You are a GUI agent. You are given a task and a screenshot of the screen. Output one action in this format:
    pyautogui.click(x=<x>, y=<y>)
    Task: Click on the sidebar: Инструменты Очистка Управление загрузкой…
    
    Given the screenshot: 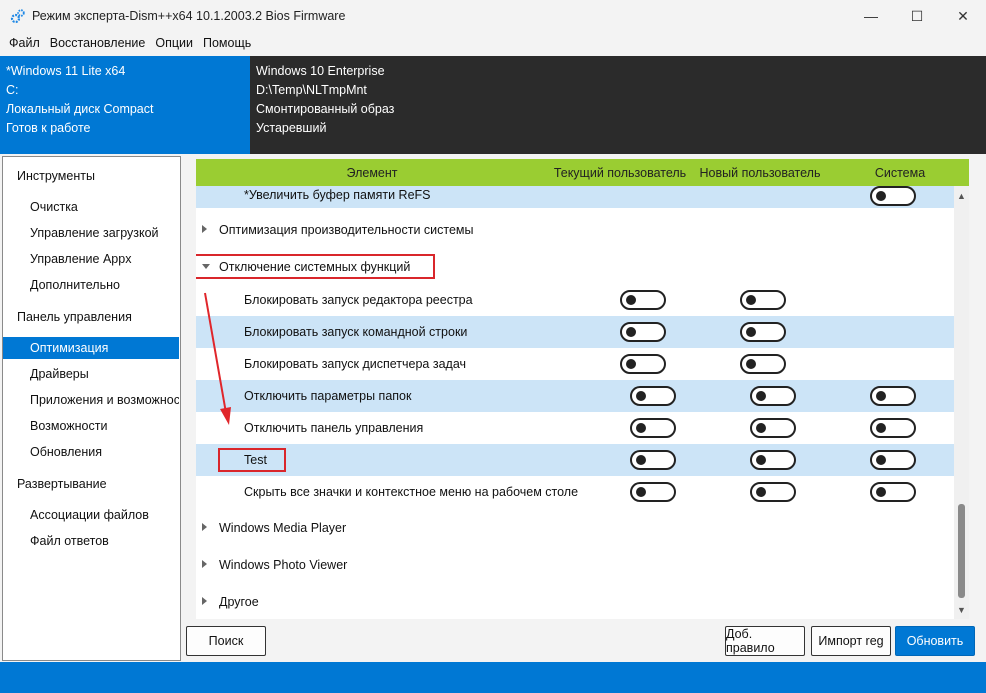 What is the action you would take?
    pyautogui.click(x=91, y=408)
    